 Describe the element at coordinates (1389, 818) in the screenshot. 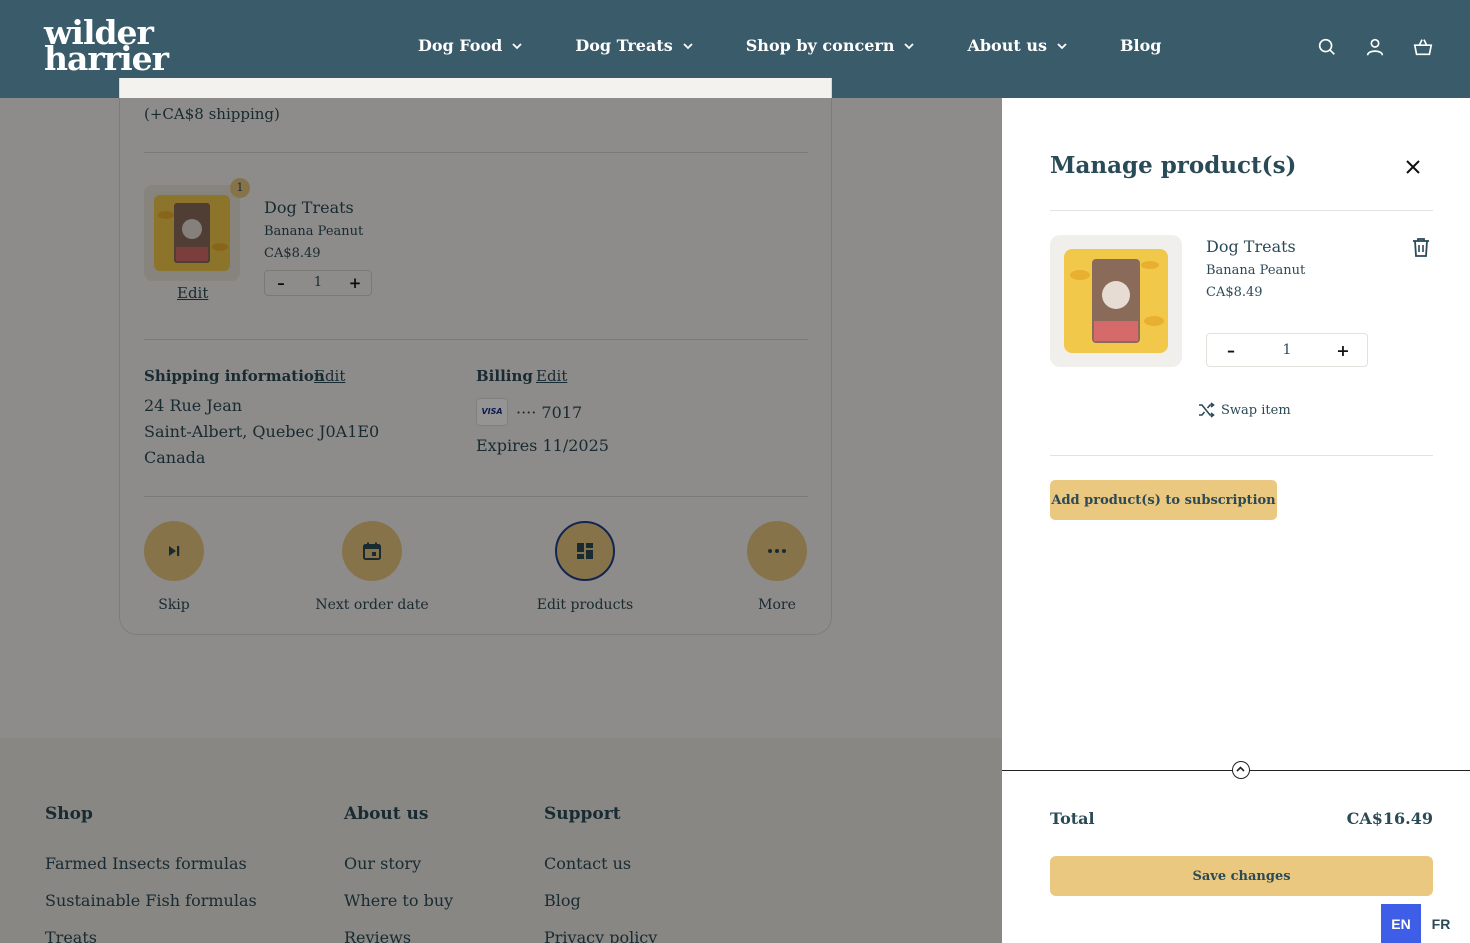

I see `total-value: CA$16.49` at that location.